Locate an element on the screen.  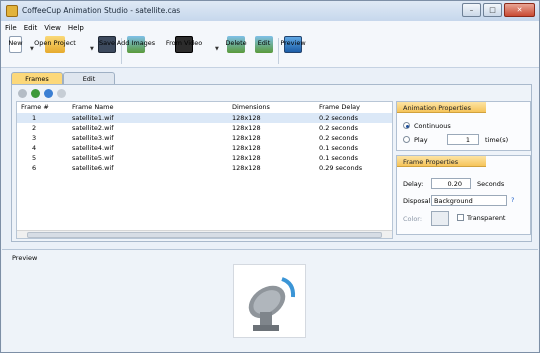
column-frame-delay: Frame Delay is located at coordinates (339, 107).